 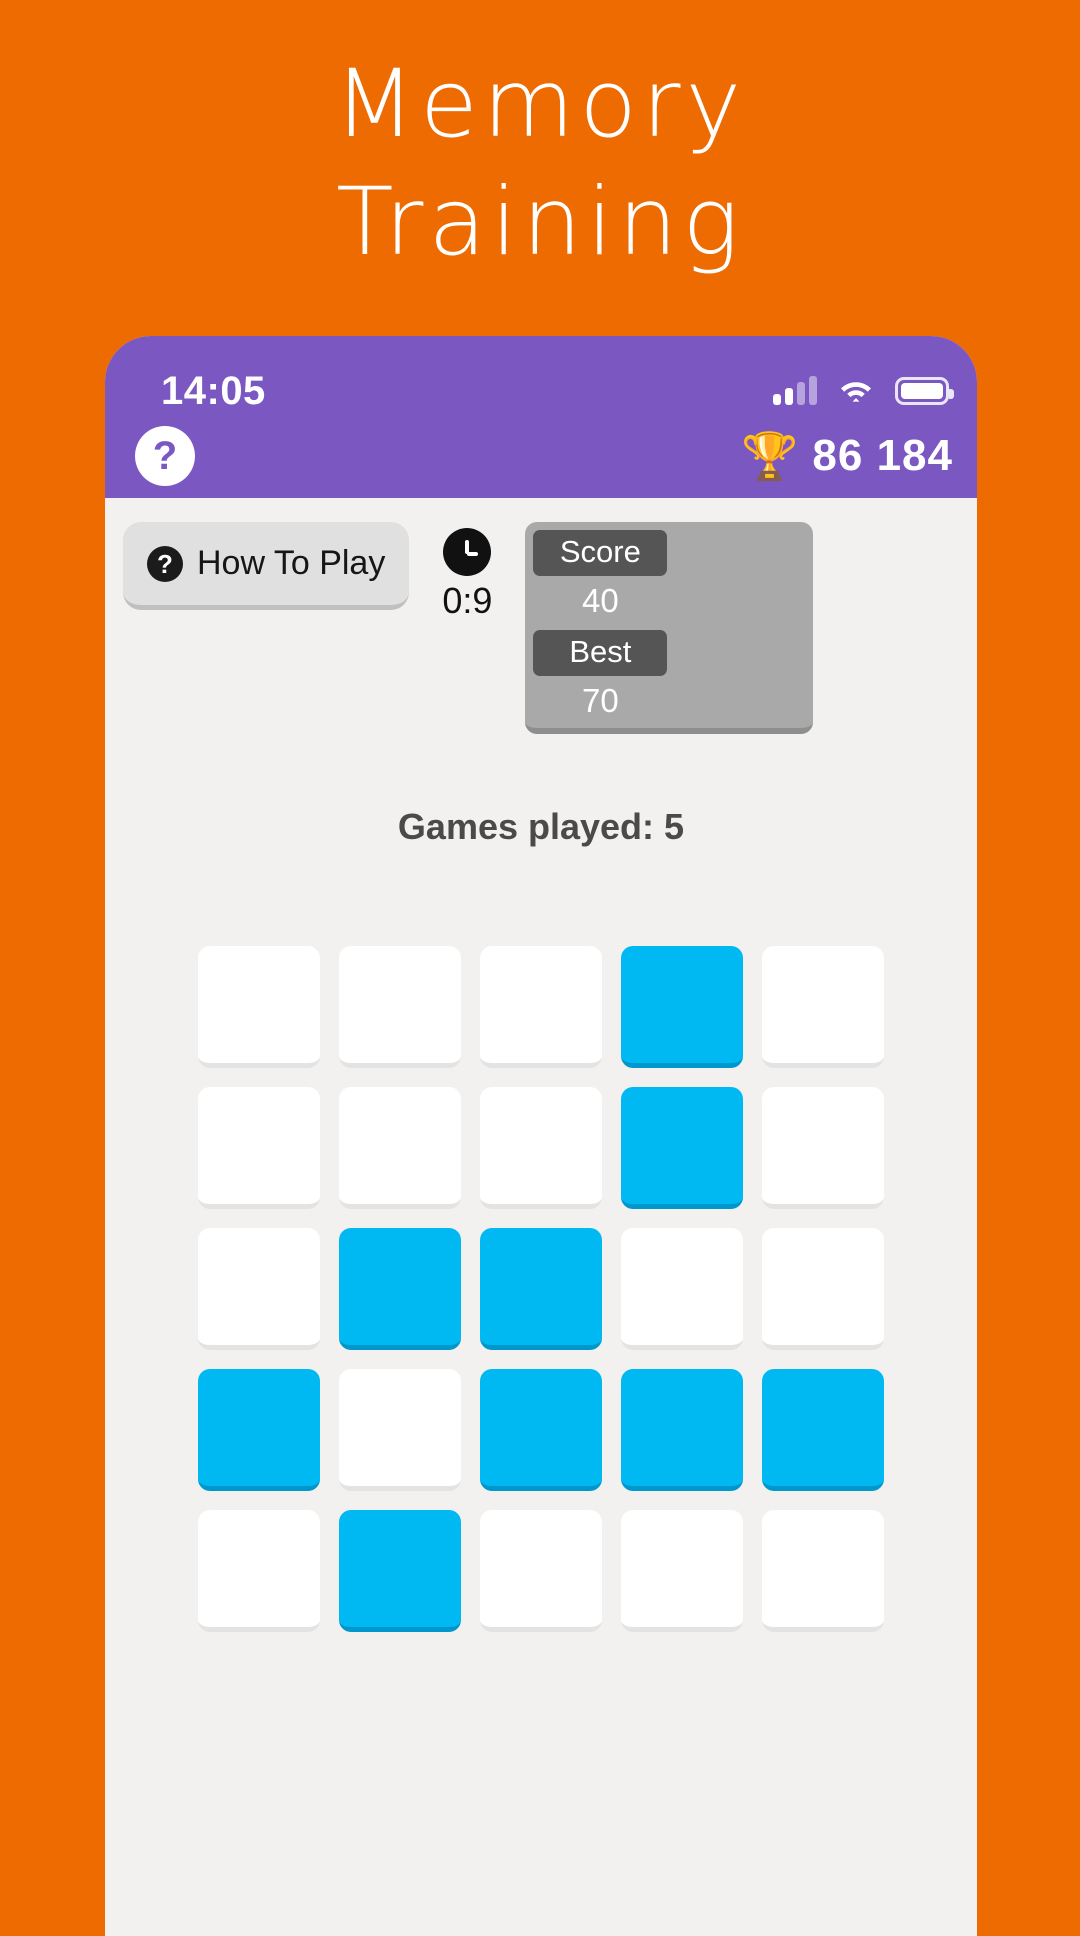 What do you see at coordinates (259, 1571) in the screenshot?
I see `memory-cell-r5-c1` at bounding box center [259, 1571].